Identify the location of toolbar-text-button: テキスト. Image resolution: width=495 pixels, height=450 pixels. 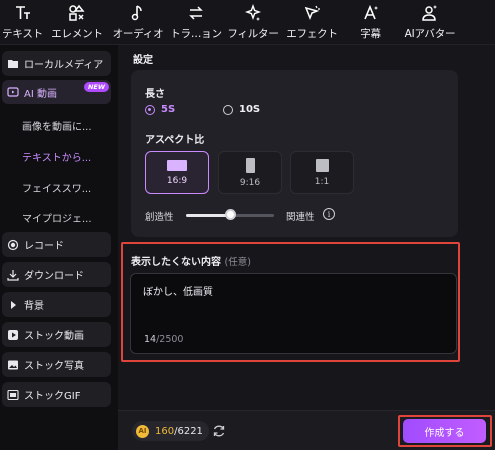
(22, 22).